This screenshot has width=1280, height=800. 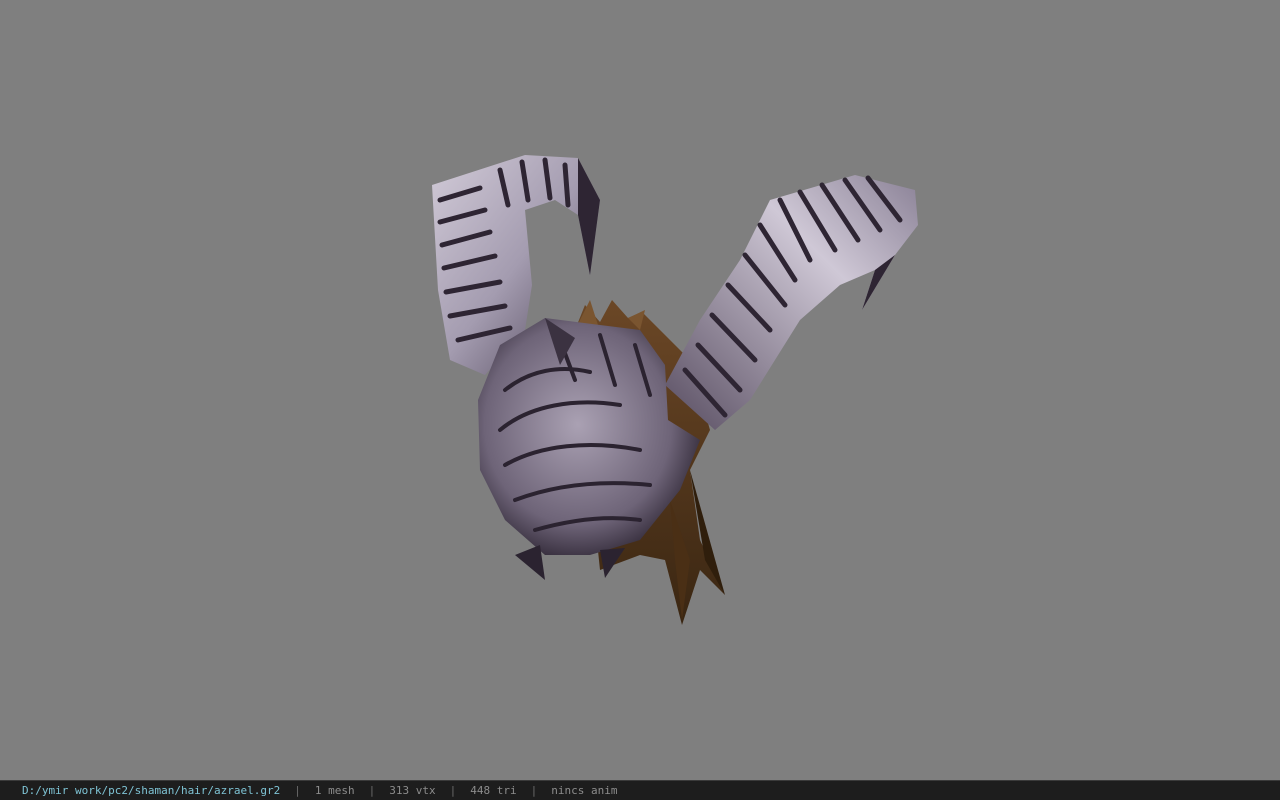 What do you see at coordinates (584, 790) in the screenshot?
I see `animation-label: nincs anim` at bounding box center [584, 790].